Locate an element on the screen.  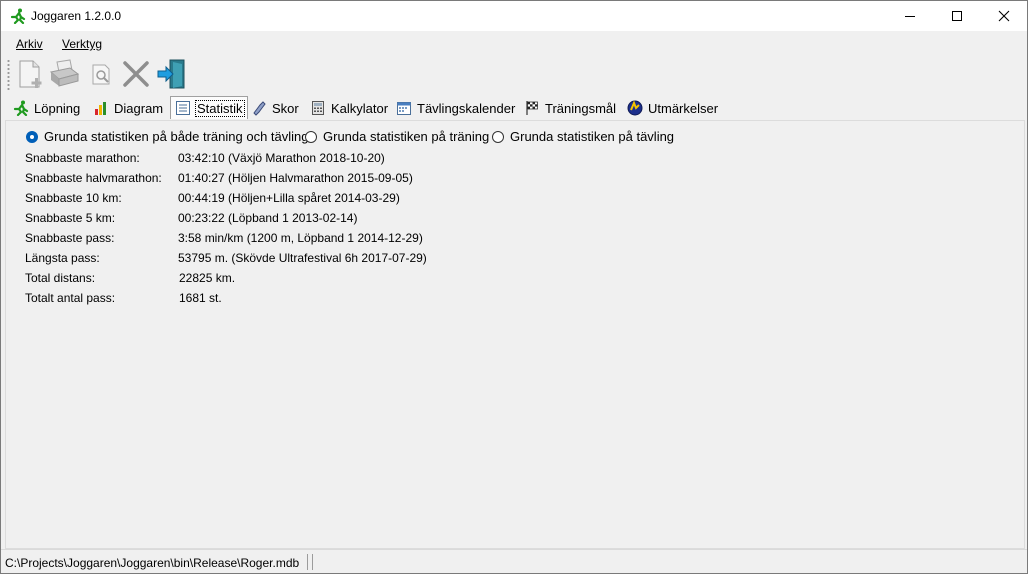
medal-icon is located at coordinates (635, 108).